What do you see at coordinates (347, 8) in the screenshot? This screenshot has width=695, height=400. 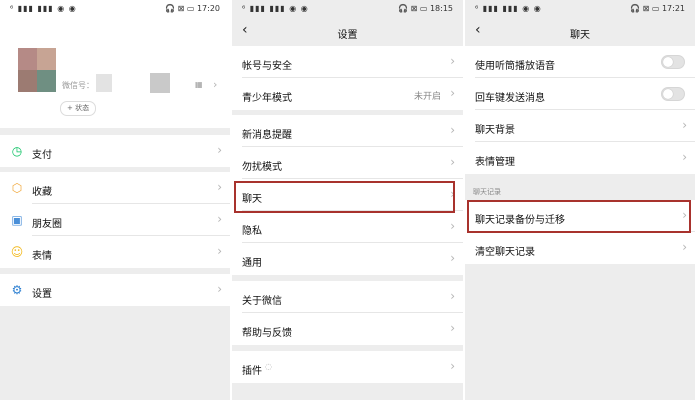 I see `status-bar: ⁶ ▮▮▮ ▮▮▮ ◉ ◉ 🎧 ⊠ ▭ 18:15` at bounding box center [347, 8].